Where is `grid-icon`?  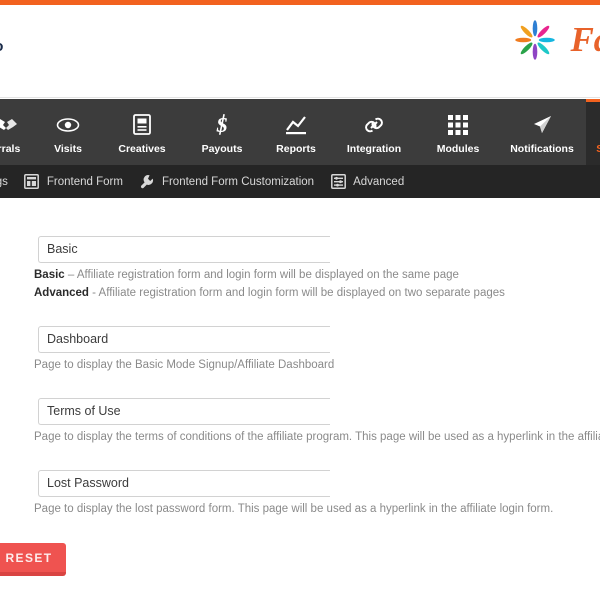 grid-icon is located at coordinates (458, 125).